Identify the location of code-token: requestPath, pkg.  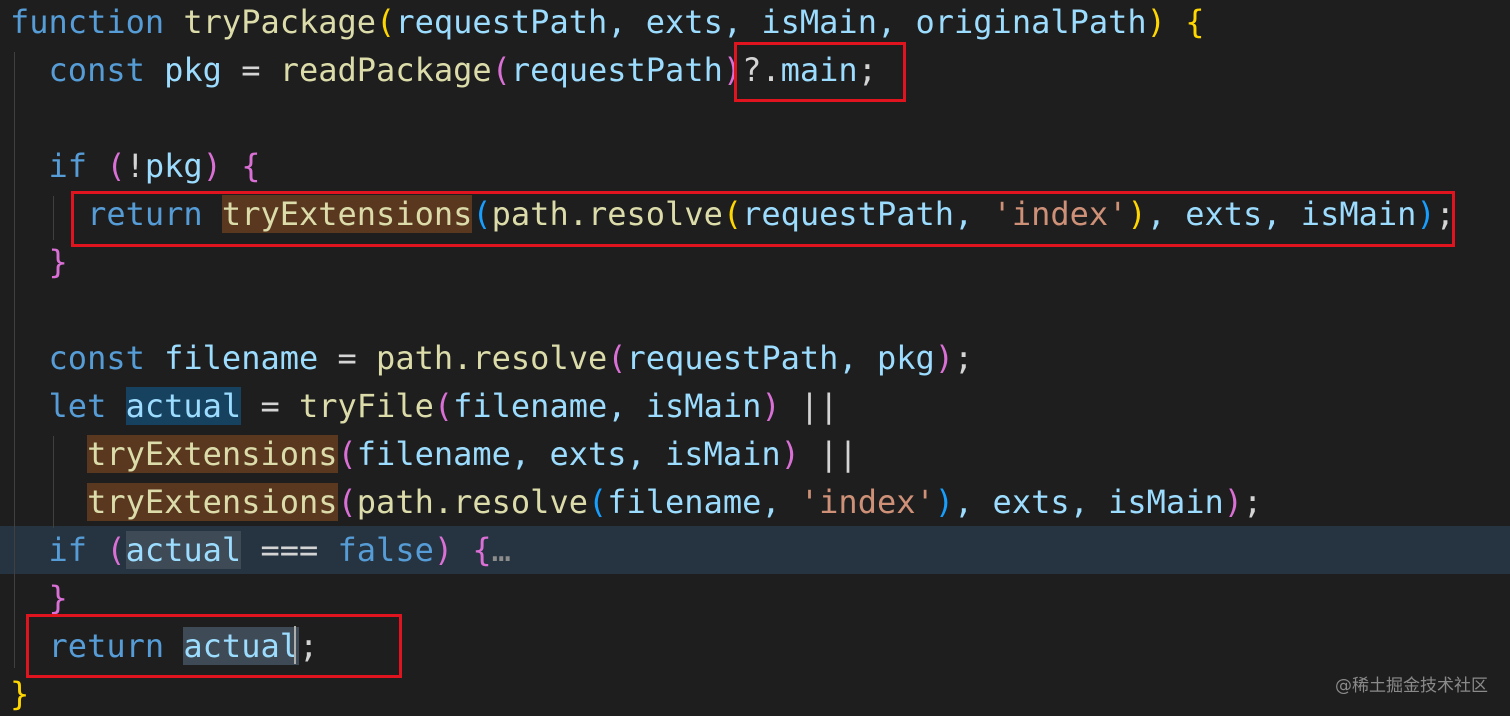
(780, 358).